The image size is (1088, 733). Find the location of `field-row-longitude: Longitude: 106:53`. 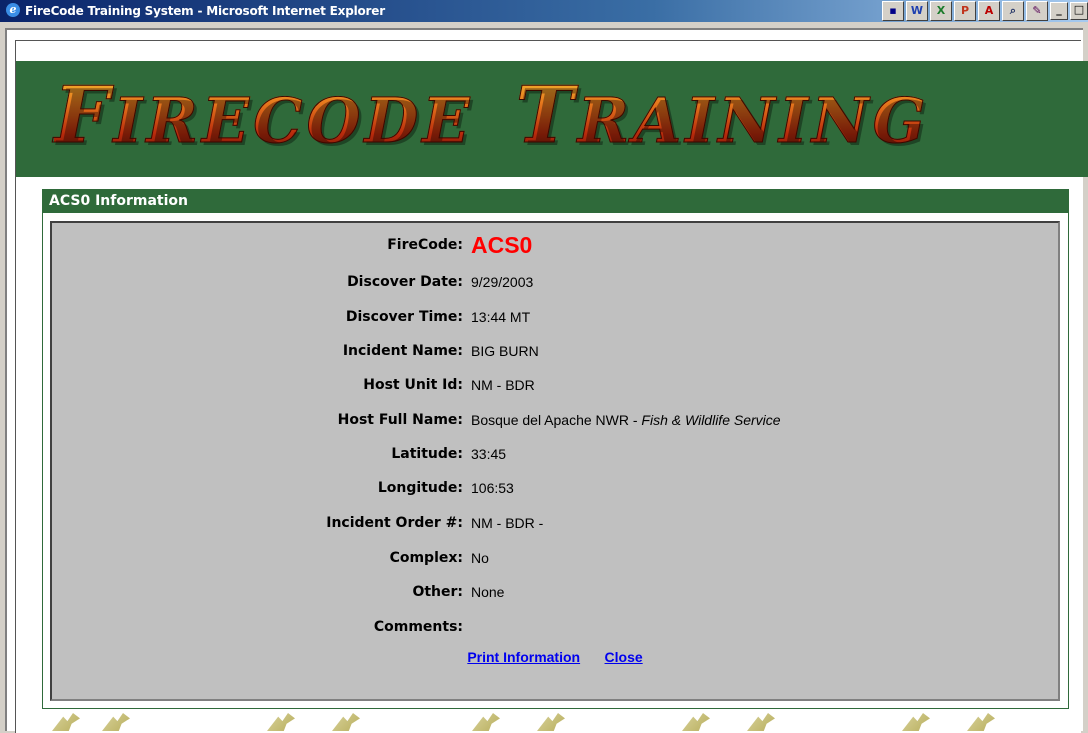

field-row-longitude: Longitude: 106:53 is located at coordinates (555, 488).